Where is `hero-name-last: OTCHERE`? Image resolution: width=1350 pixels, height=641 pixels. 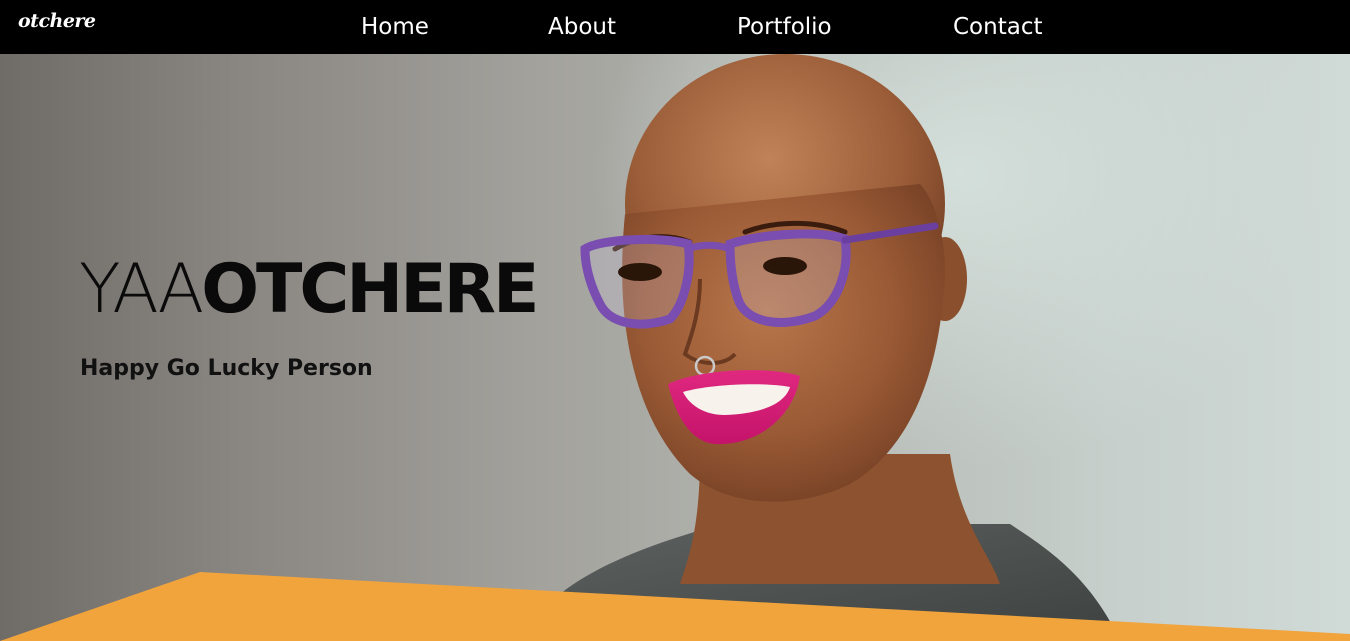
hero-name-last: OTCHERE is located at coordinates (370, 289).